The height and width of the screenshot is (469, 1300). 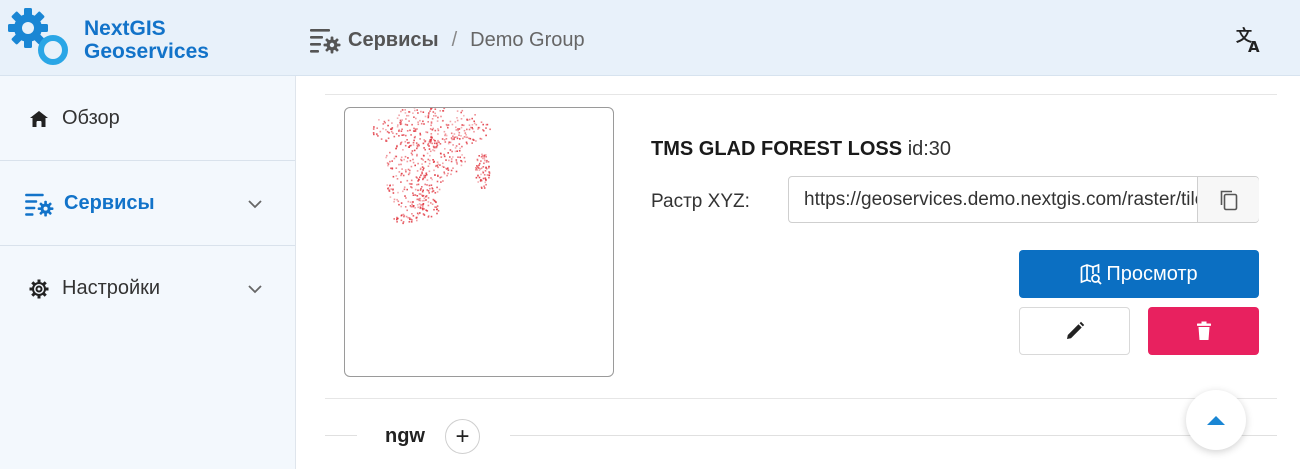 I want to click on edit-service-button, so click(x=1074, y=331).